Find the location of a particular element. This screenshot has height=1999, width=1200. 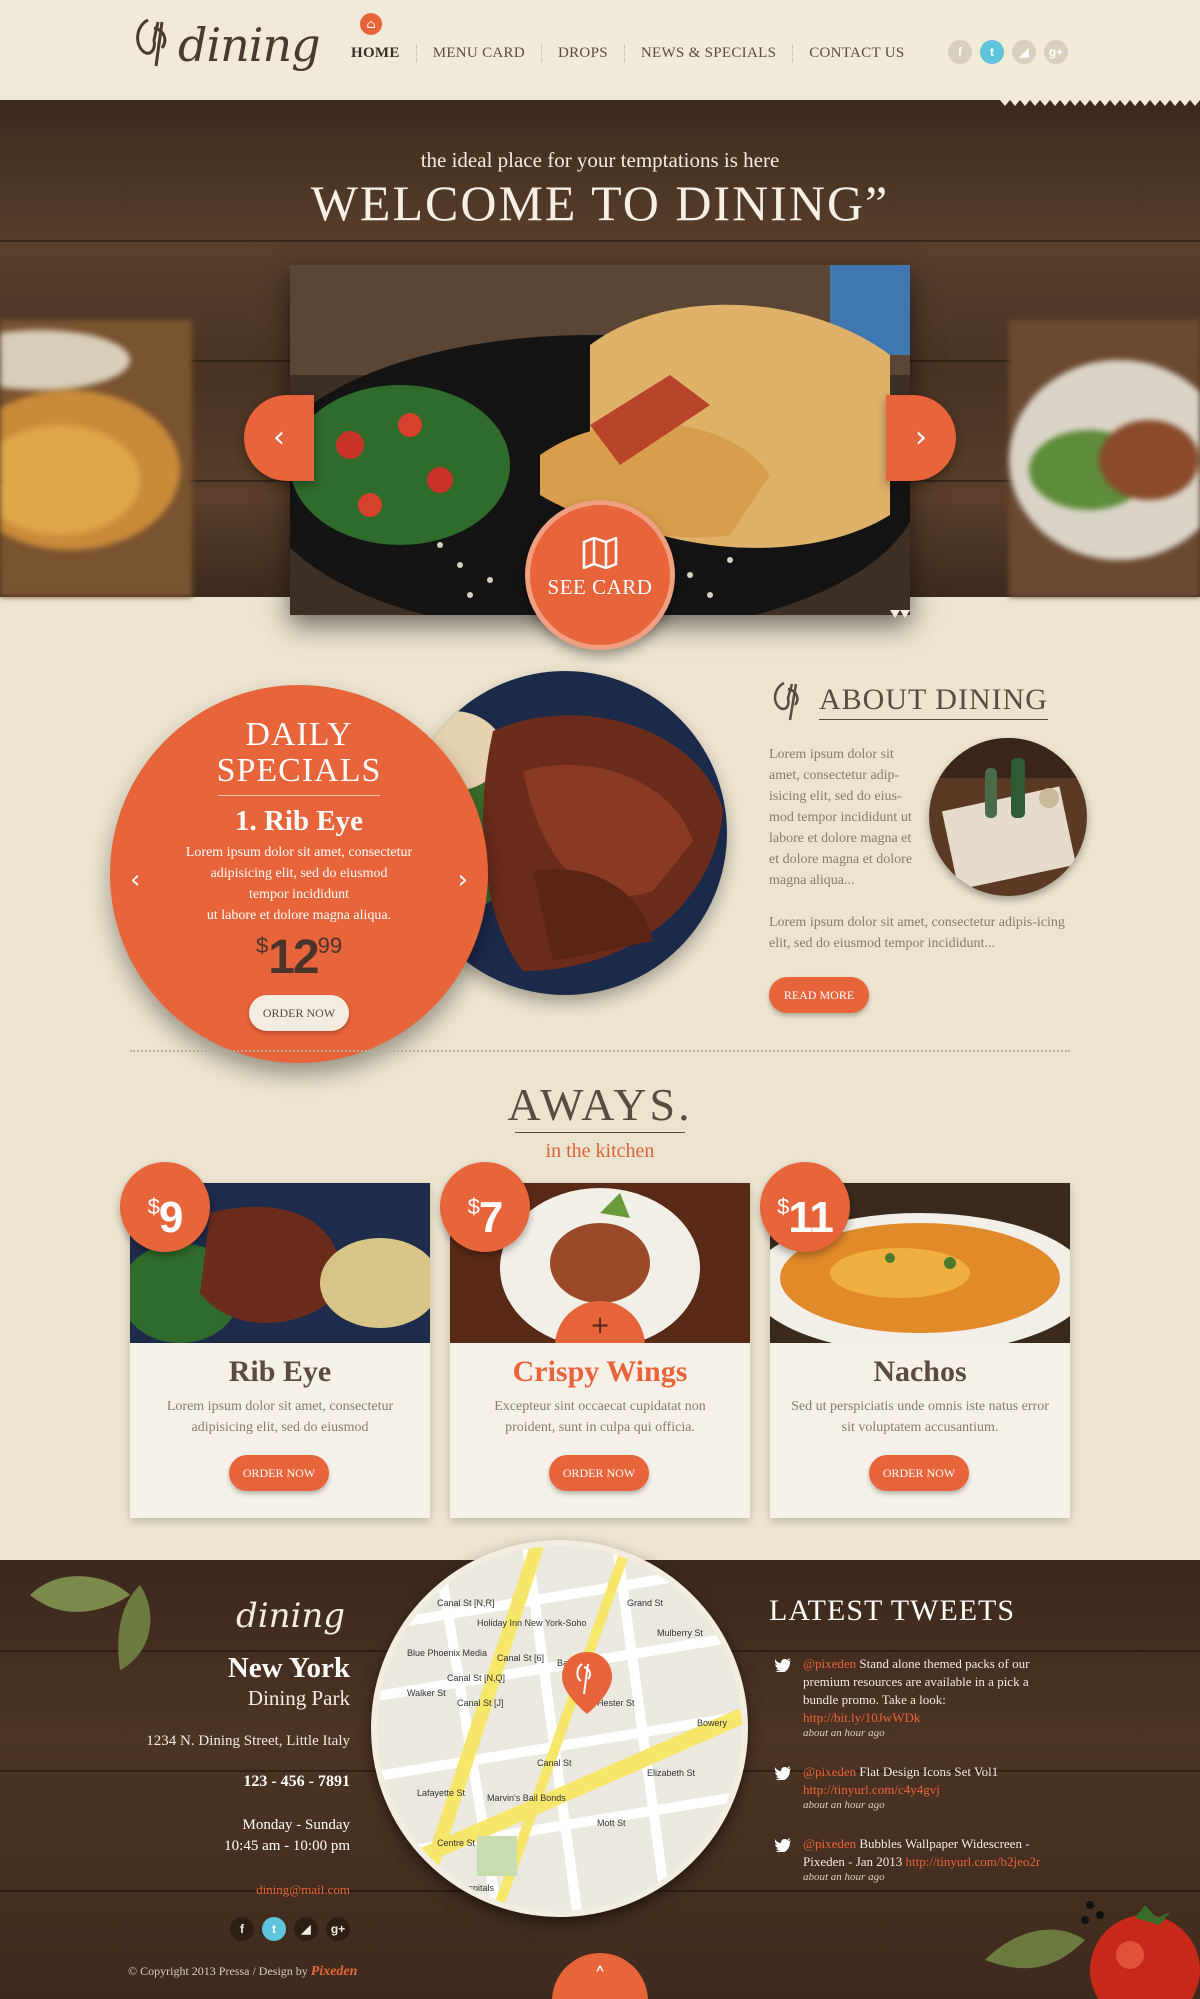

special-desc-line: adipisicing elit, sed do eiusmod is located at coordinates (299, 873).